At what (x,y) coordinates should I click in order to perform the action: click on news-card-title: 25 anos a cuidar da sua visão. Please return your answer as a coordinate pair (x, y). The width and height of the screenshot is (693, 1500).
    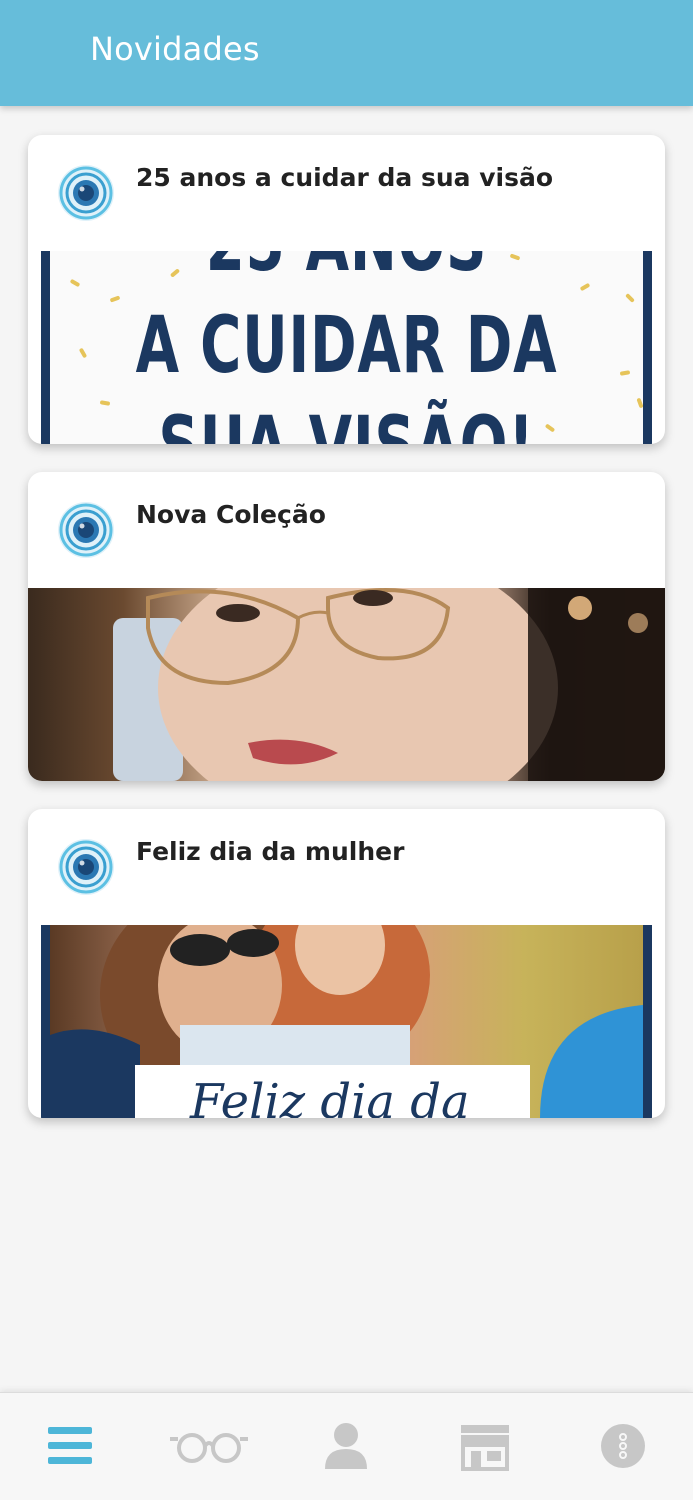
    Looking at the image, I should click on (344, 177).